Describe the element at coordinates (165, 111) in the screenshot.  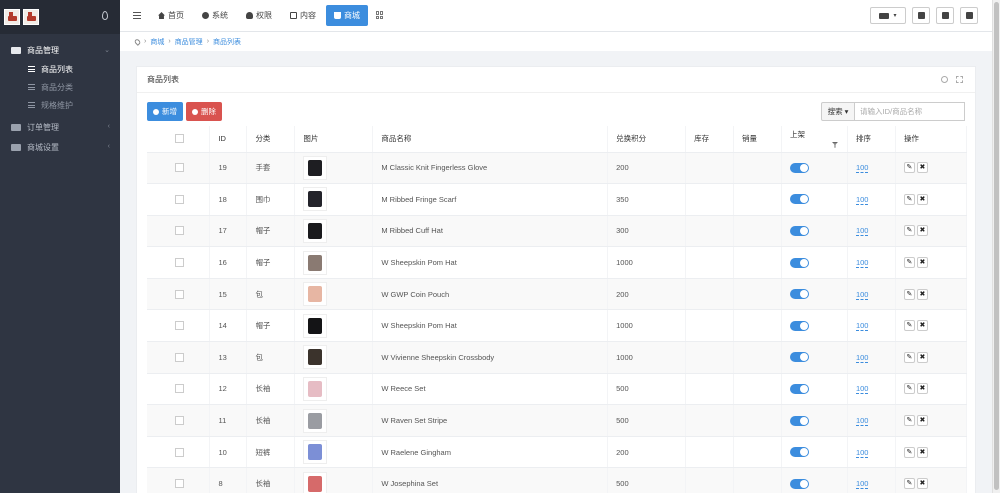
I see `add-button: 新增` at that location.